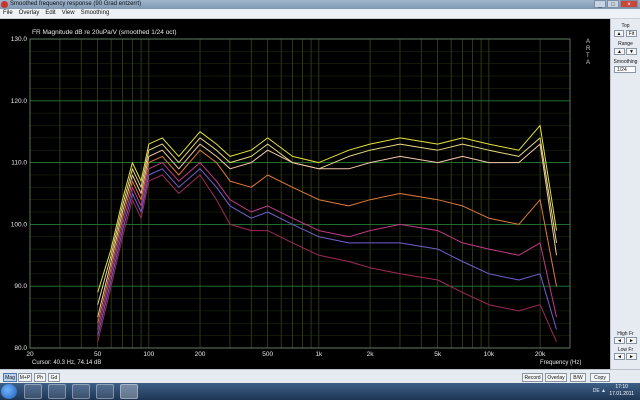  I want to click on x-tick-label: 100, so click(148, 354).